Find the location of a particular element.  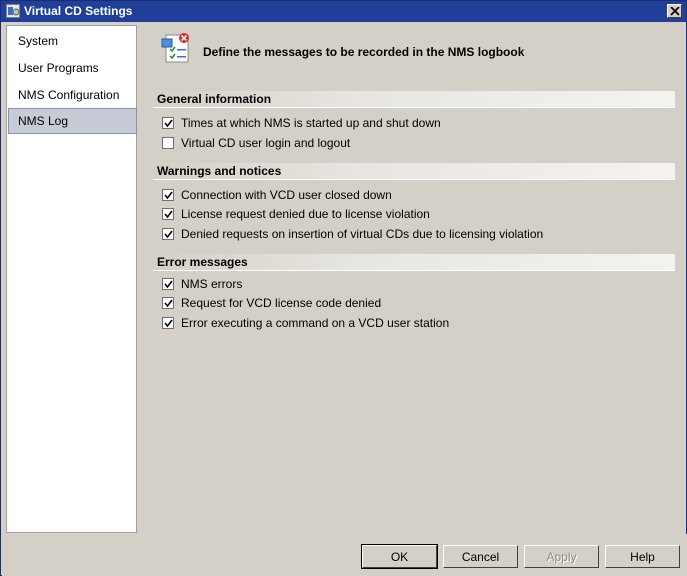

option-label: NMS errors is located at coordinates (212, 284).